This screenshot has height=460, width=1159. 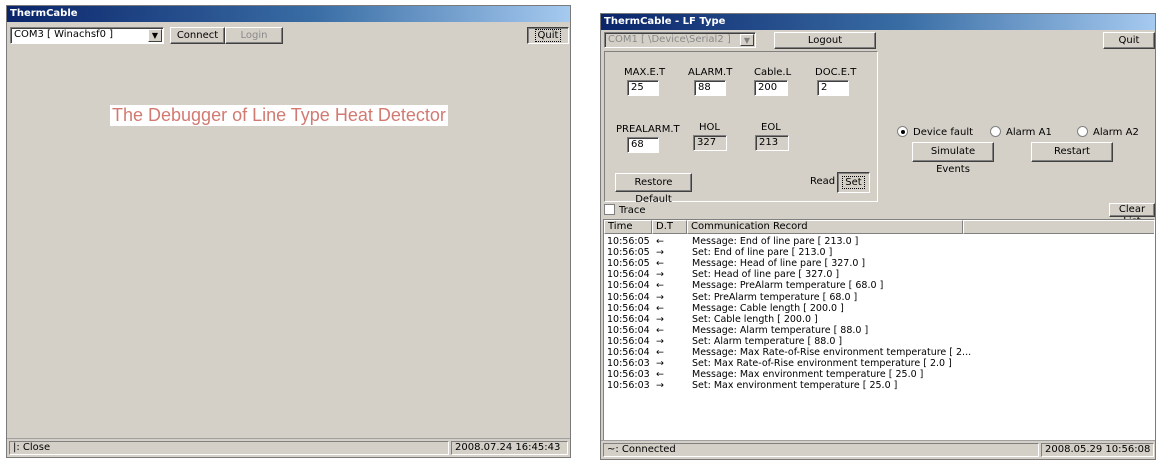 What do you see at coordinates (771, 127) in the screenshot?
I see `eol-label: EOL` at bounding box center [771, 127].